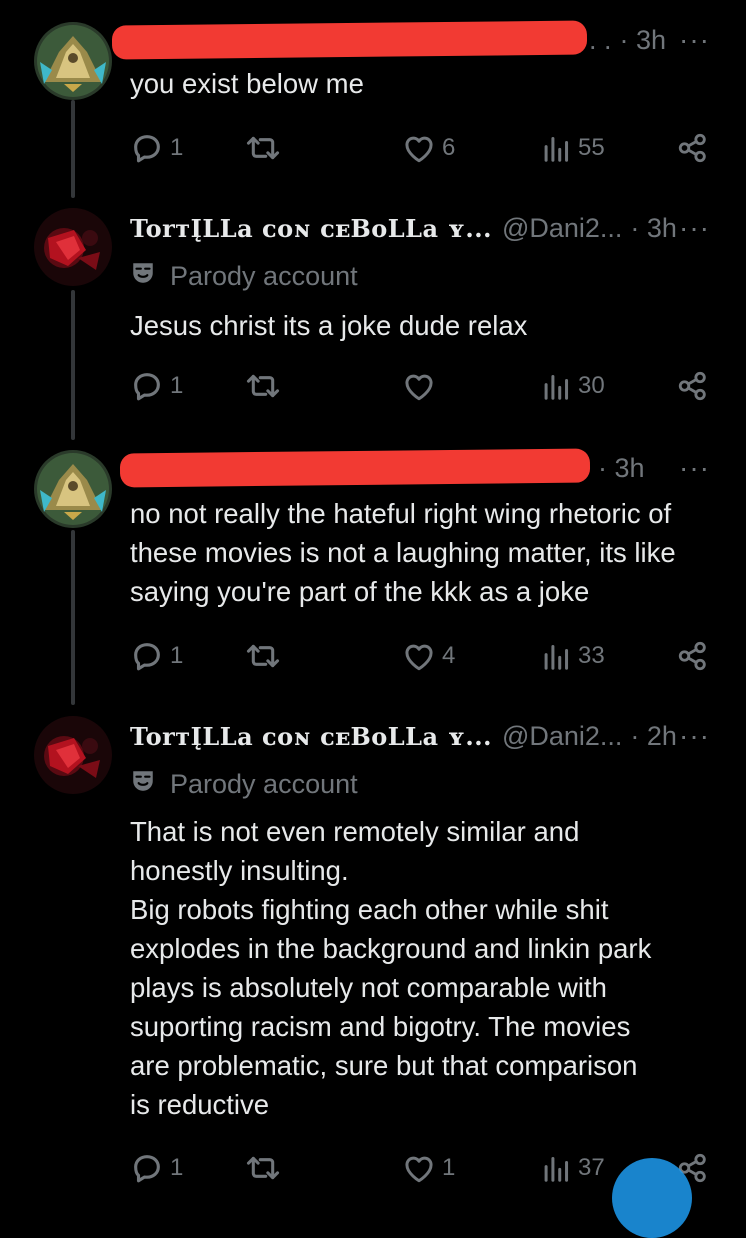 This screenshot has width=746, height=1238. What do you see at coordinates (591, 147) in the screenshot?
I see `views-count: 55` at bounding box center [591, 147].